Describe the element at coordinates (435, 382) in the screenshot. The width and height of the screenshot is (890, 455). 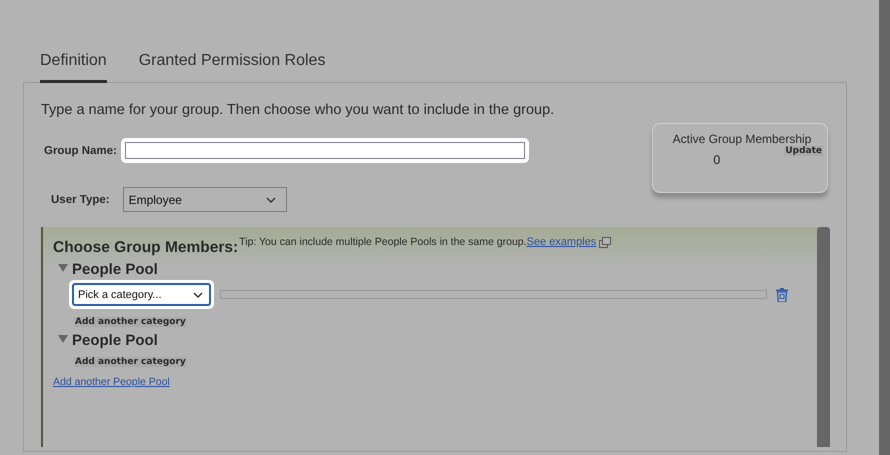
I see `add-pool-link: Add another People Pool` at that location.